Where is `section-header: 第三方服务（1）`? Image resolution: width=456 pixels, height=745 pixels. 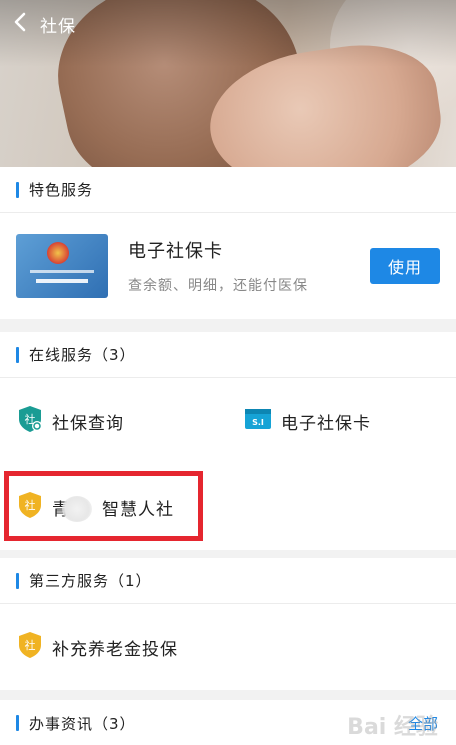
section-header: 第三方服务（1） is located at coordinates (228, 581).